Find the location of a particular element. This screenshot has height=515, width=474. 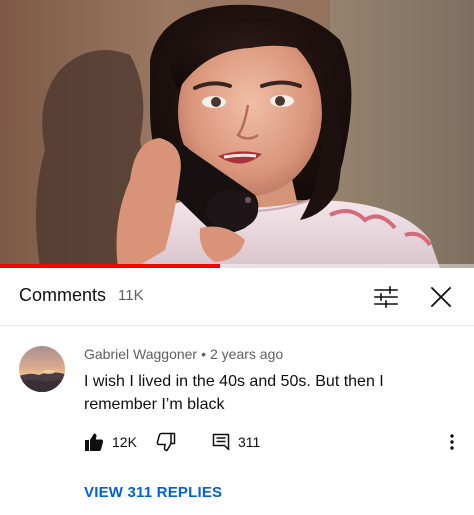

close-comments-button is located at coordinates (441, 297).